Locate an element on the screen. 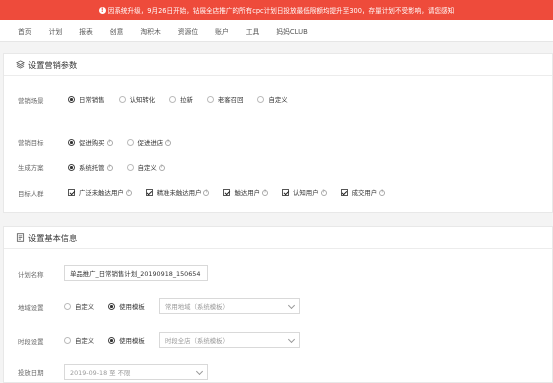 The height and width of the screenshot is (383, 553). audience-options: 广泛未触达用户? 精准未触达用户? 触达用户? 认知用户? 成交用户? is located at coordinates (233, 192).